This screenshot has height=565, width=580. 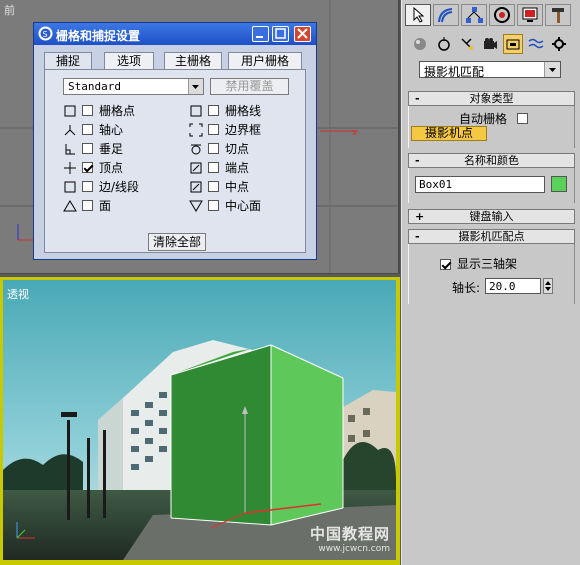 What do you see at coordinates (175, 34) in the screenshot?
I see `dialog-titlebar: S 栅格和捕捉设置` at bounding box center [175, 34].